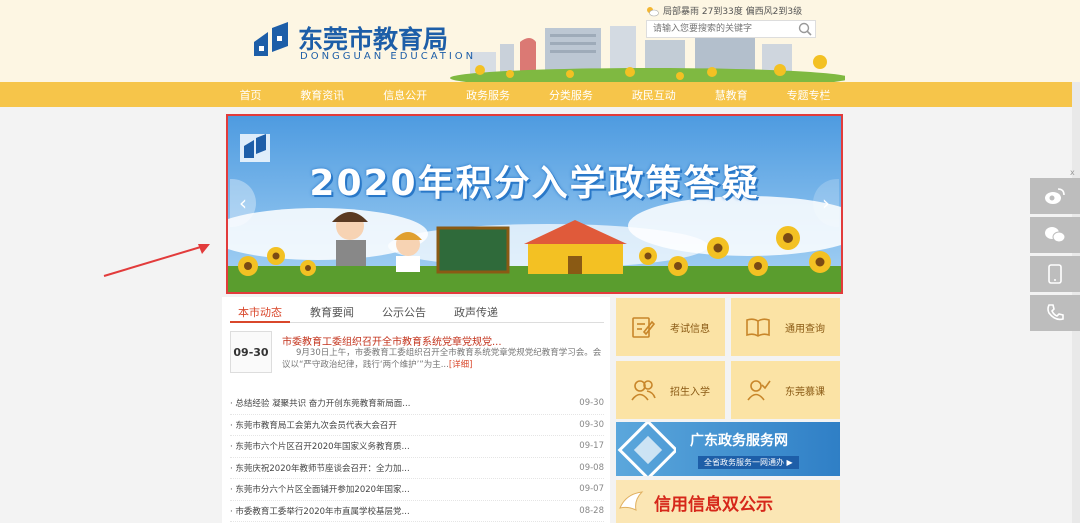 The width and height of the screenshot is (1080, 523). I want to click on book-icon, so click(758, 327).